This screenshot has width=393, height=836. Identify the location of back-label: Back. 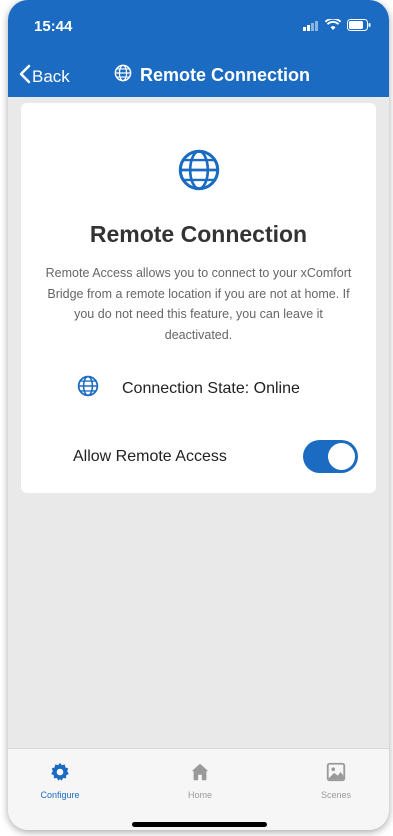
(51, 76).